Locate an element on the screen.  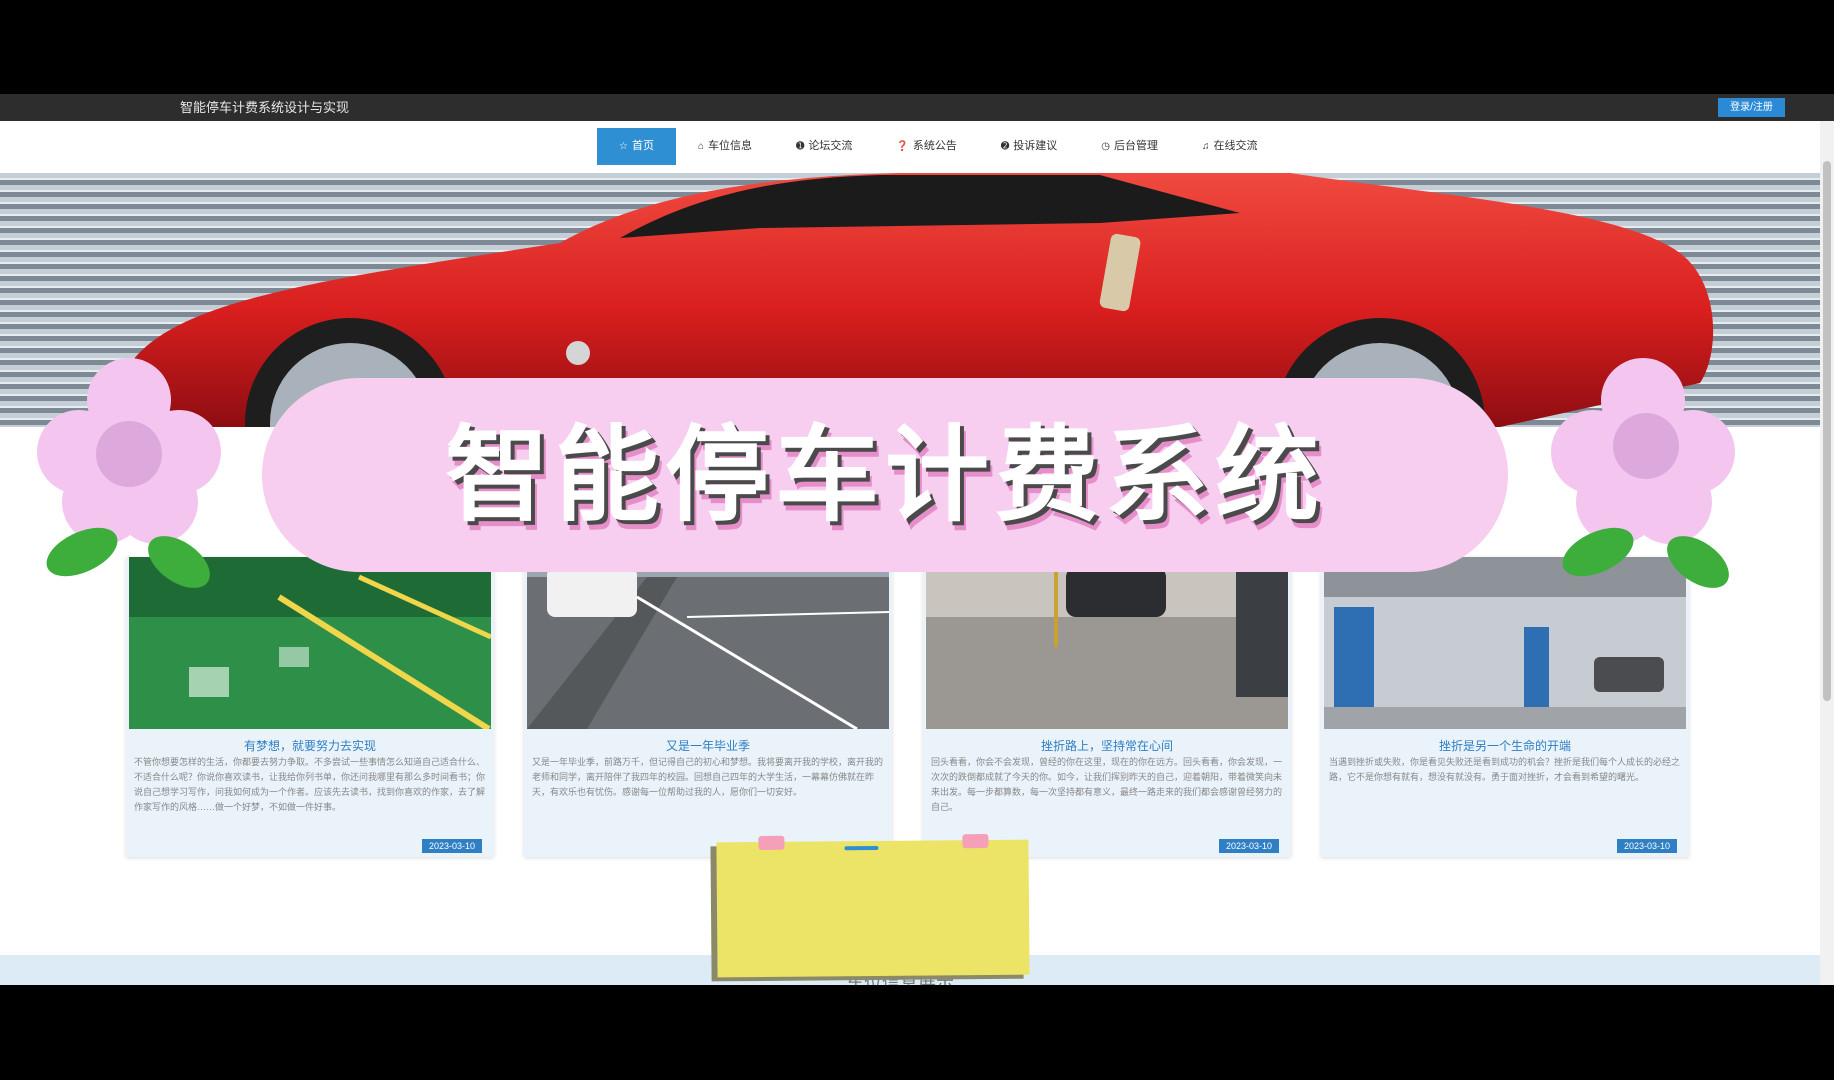
home-icon: ⌂ is located at coordinates (701, 146).